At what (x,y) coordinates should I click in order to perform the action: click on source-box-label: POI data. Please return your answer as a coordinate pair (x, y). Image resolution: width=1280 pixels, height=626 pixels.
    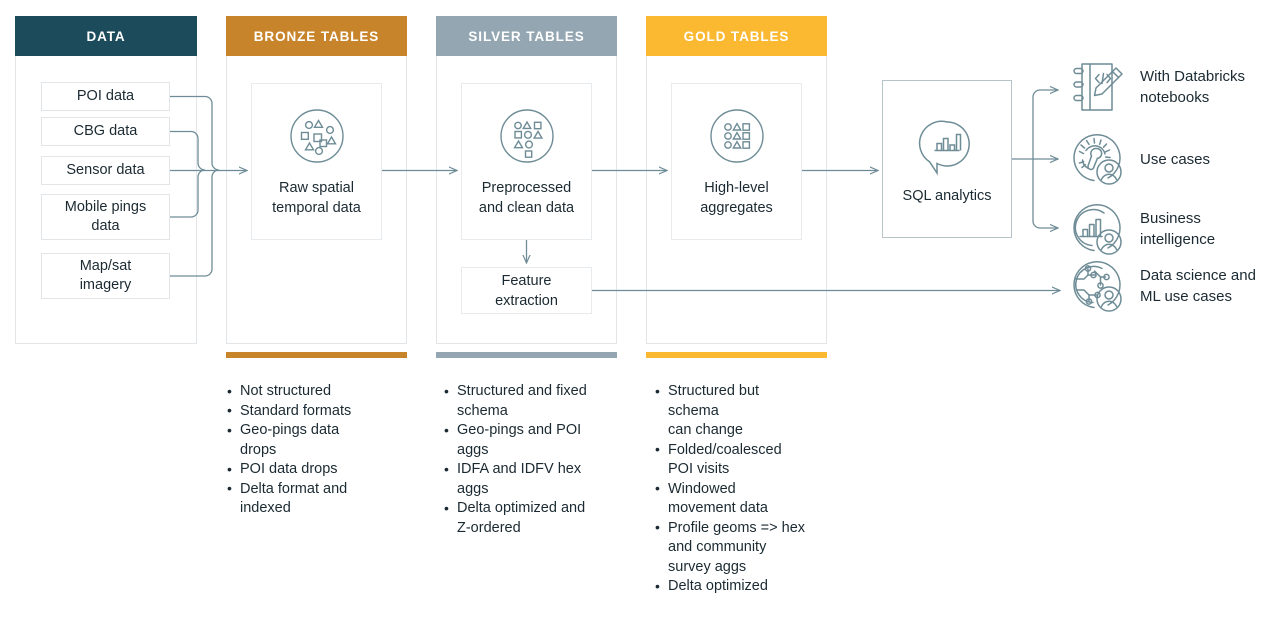
    Looking at the image, I should click on (105, 96).